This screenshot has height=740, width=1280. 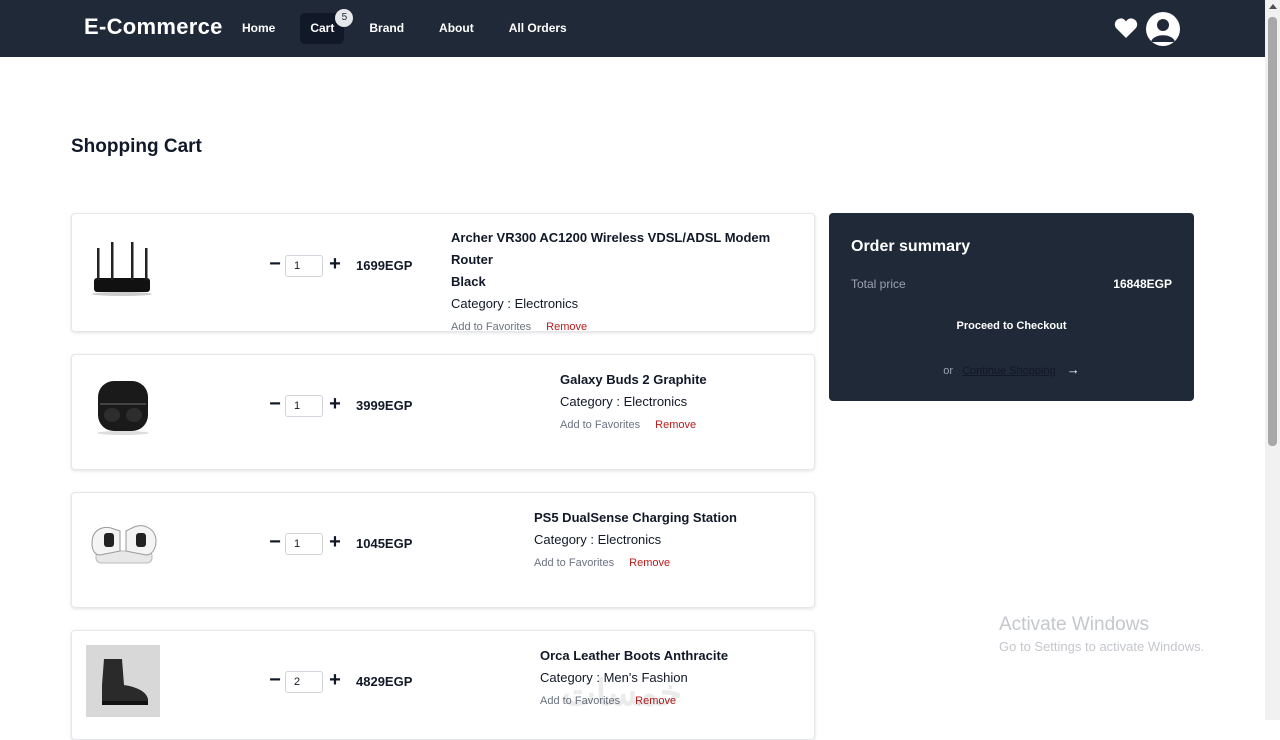 What do you see at coordinates (1009, 371) in the screenshot?
I see `continue-shopping-link: Continue Shopping` at bounding box center [1009, 371].